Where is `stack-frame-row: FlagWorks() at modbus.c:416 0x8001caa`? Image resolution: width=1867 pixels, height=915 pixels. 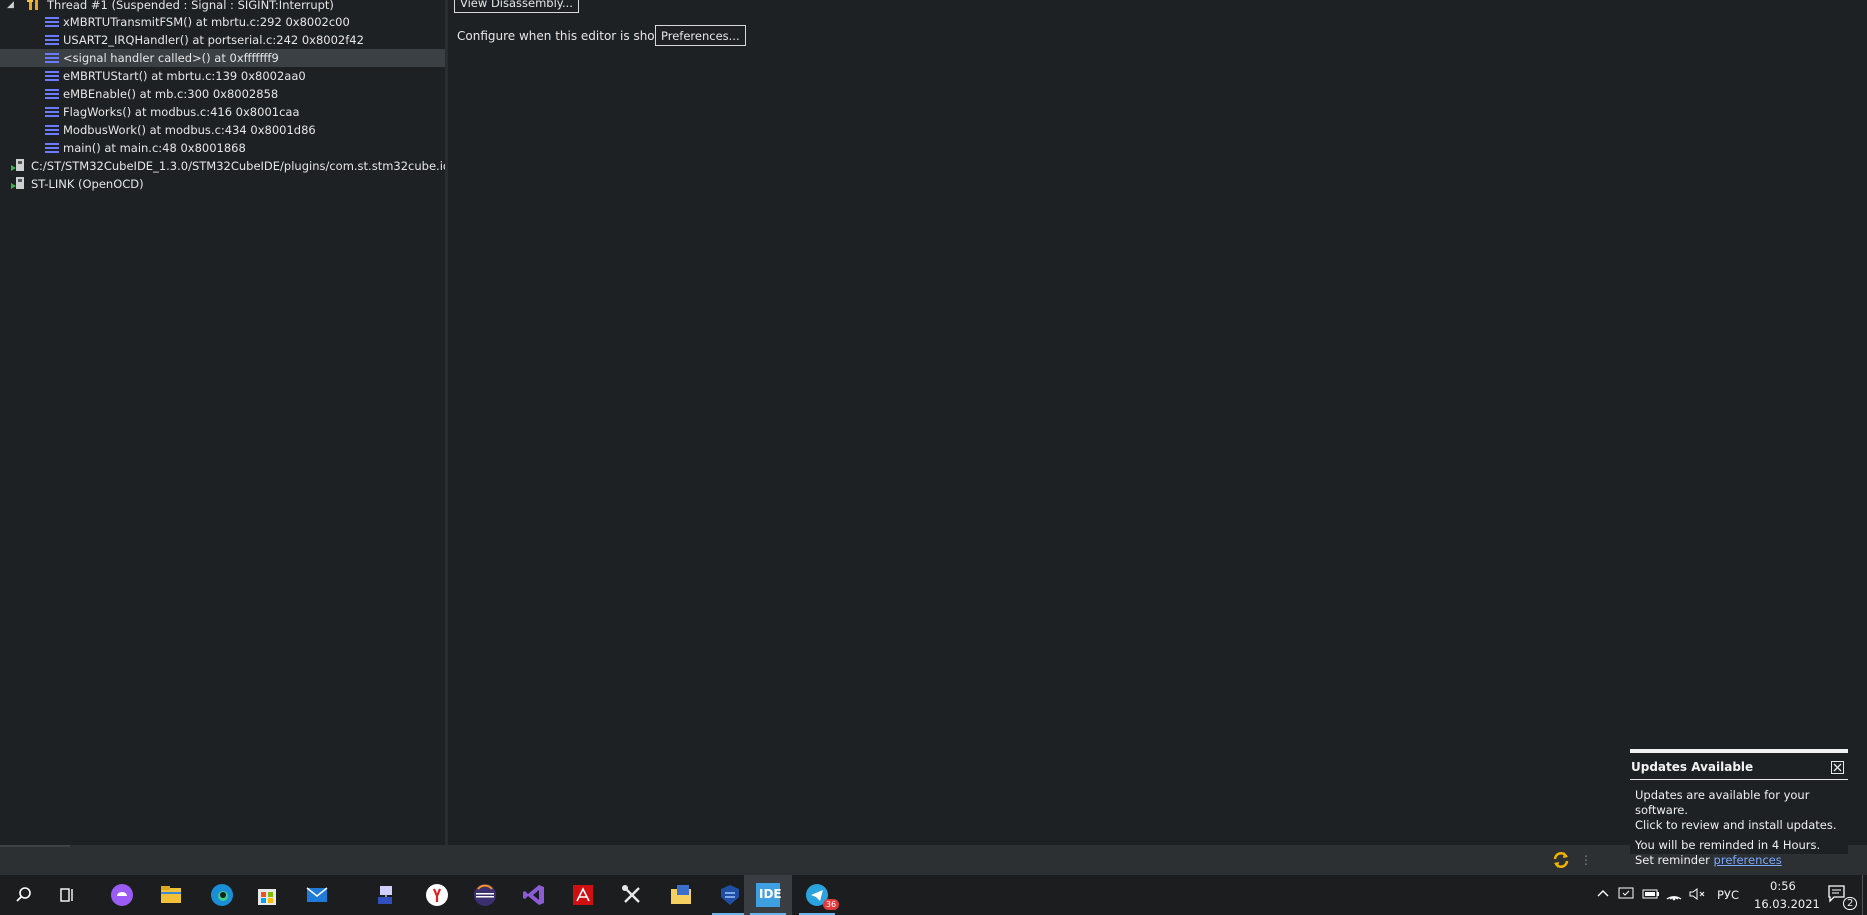
stack-frame-row: FlagWorks() at modbus.c:416 0x8001caa is located at coordinates (222, 112).